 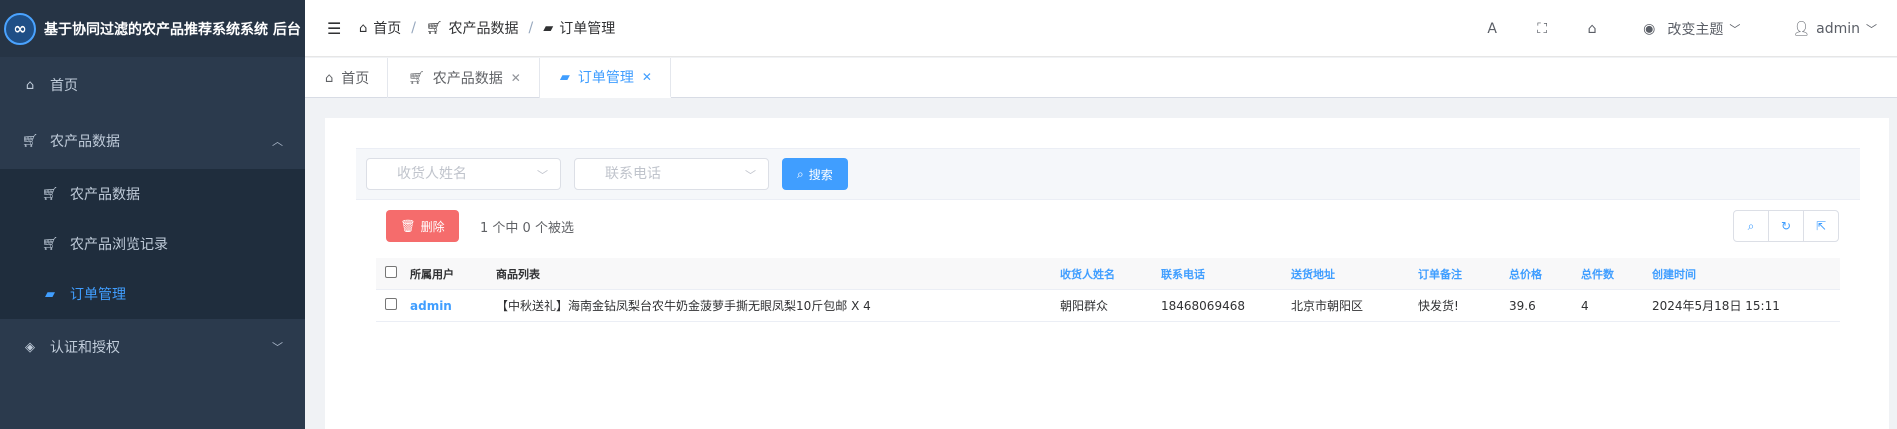 I want to click on row-select-cell, so click(x=389, y=305).